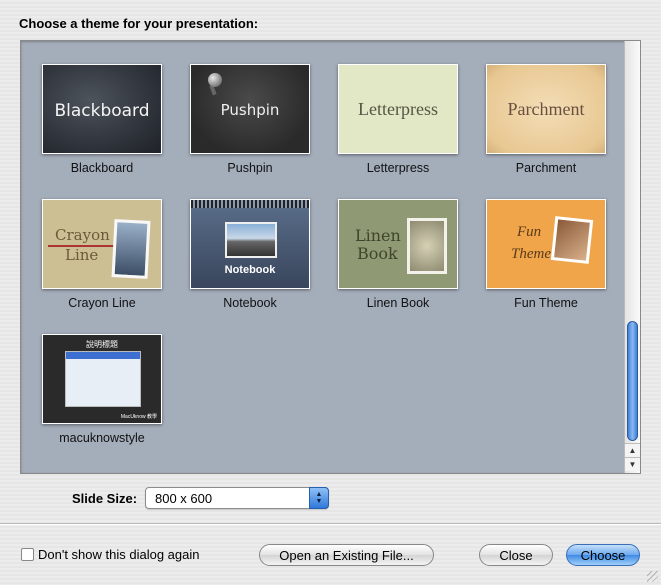 The height and width of the screenshot is (585, 661). Describe the element at coordinates (102, 438) in the screenshot. I see `theme-label: macuknowstyle` at that location.